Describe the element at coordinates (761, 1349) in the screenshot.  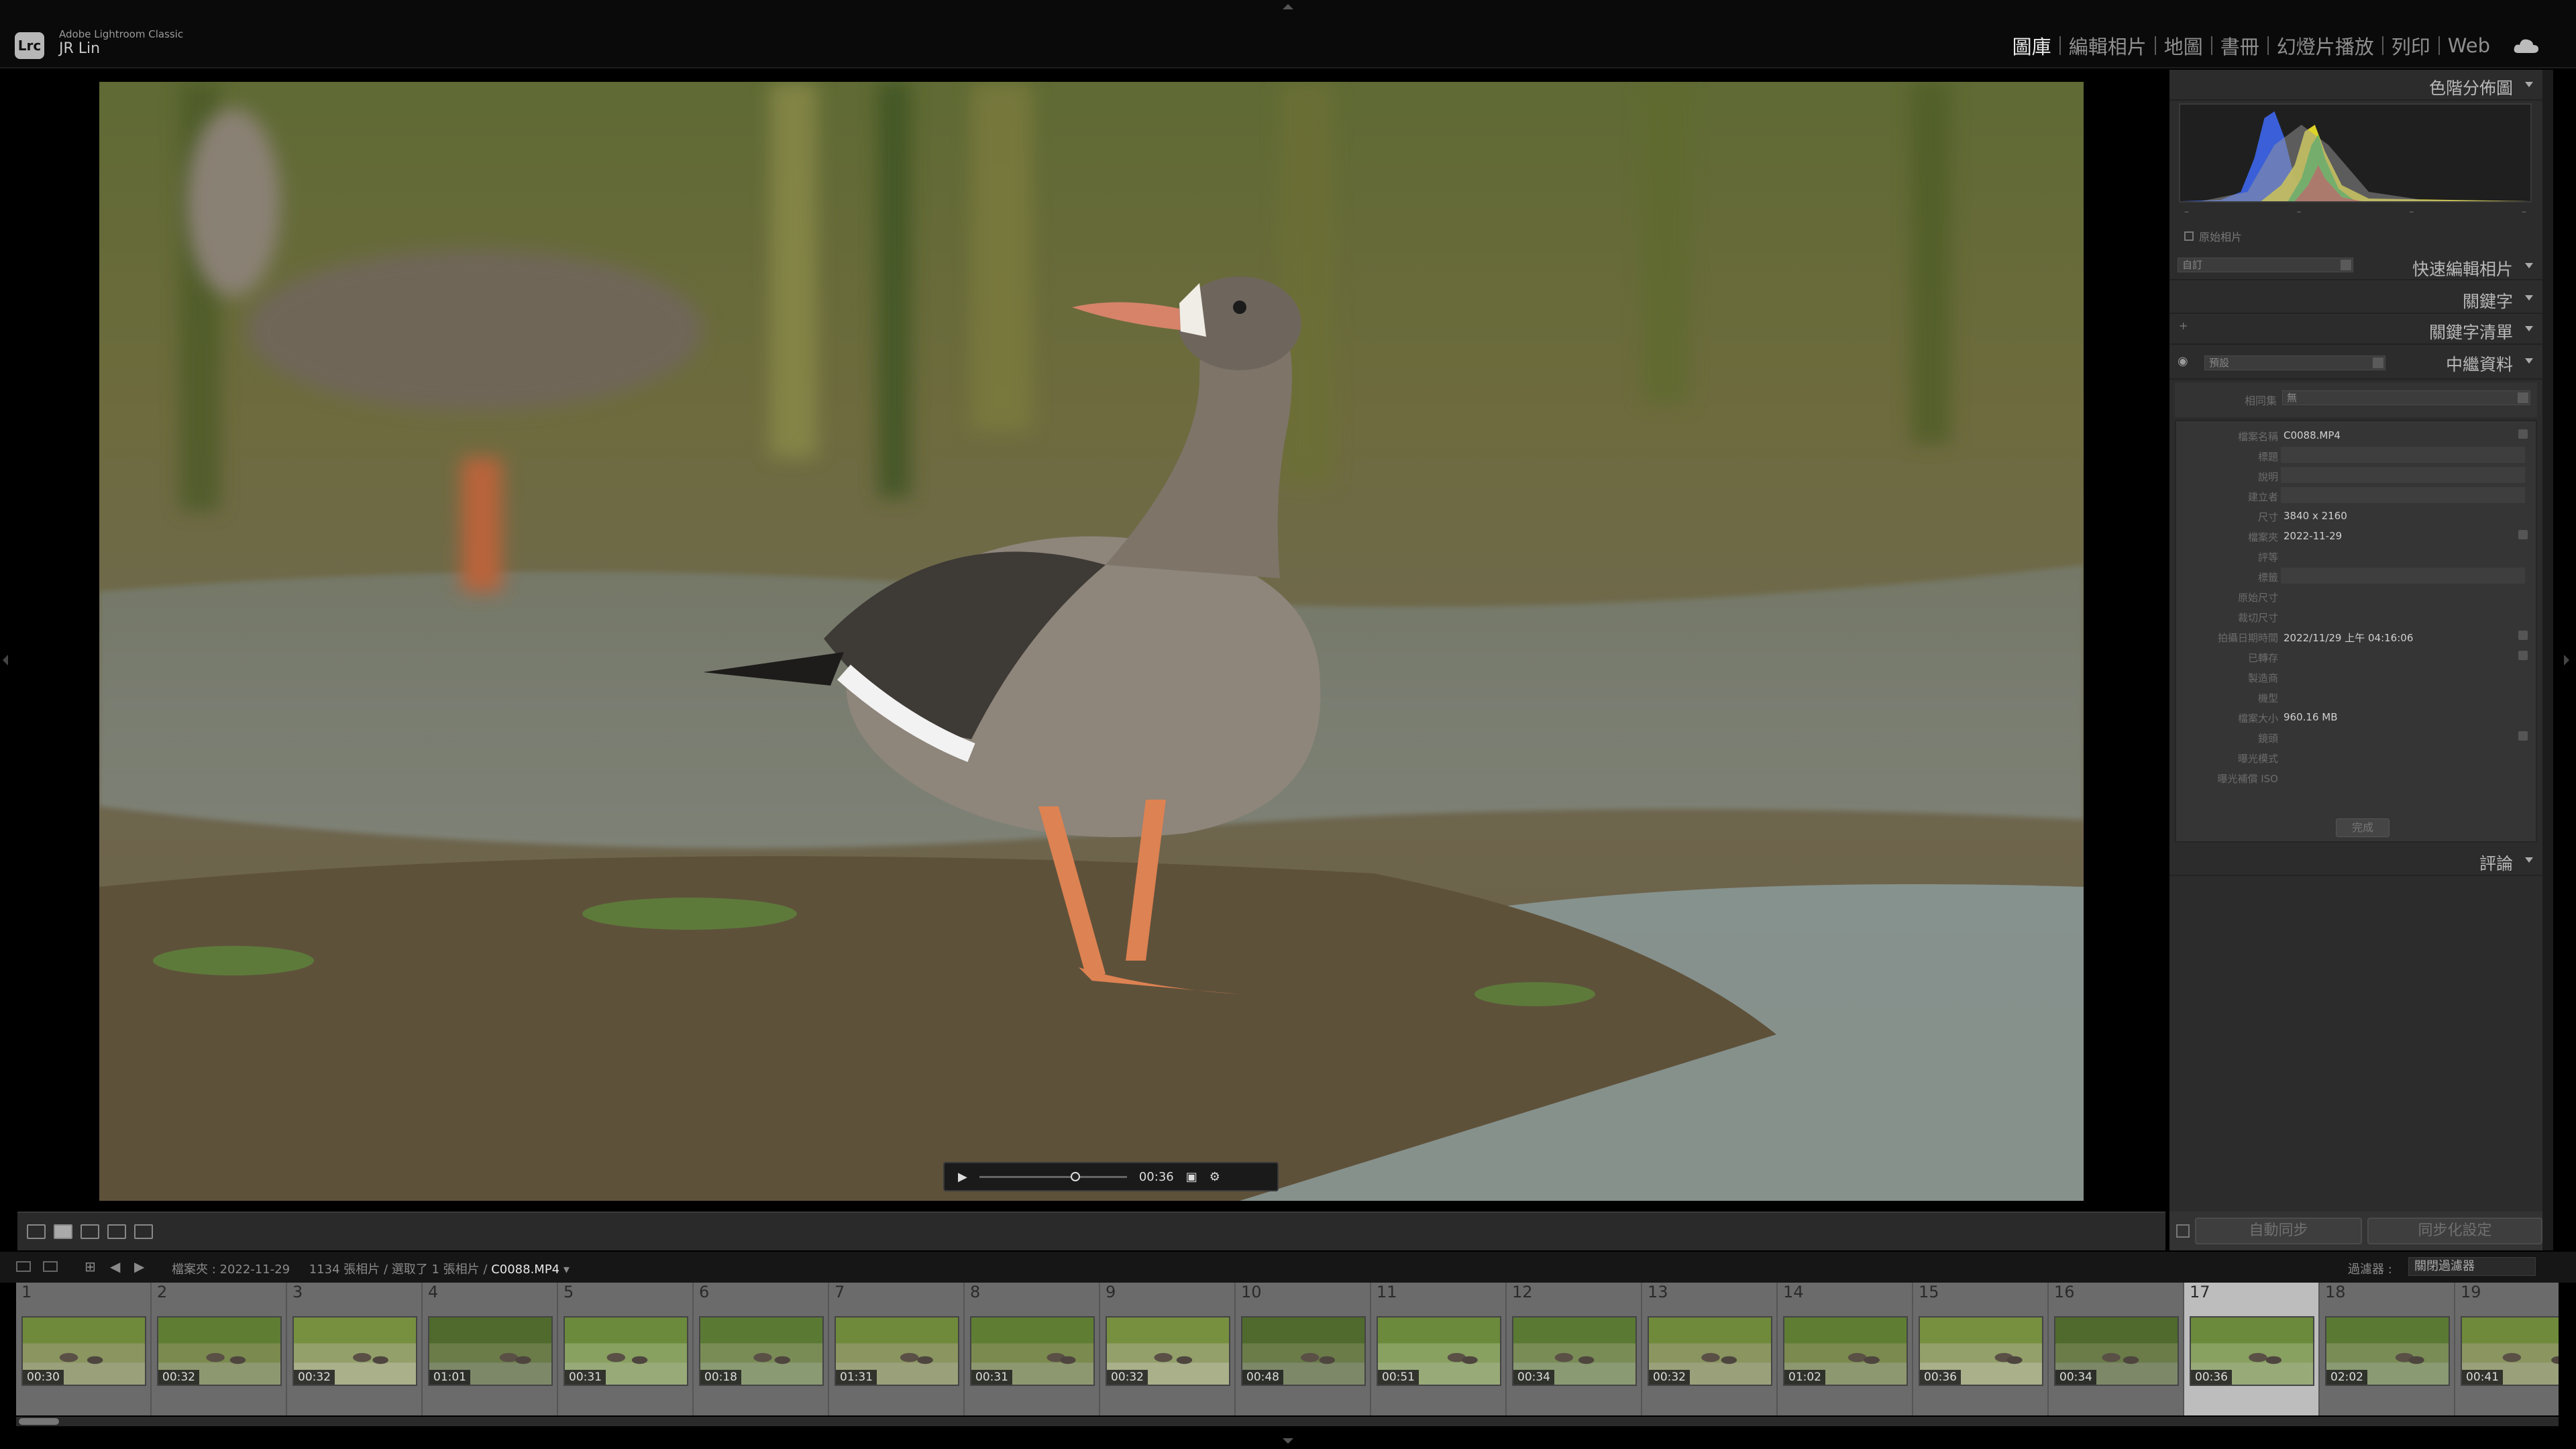
I see `filmstrip-cell: 6 00:18` at that location.